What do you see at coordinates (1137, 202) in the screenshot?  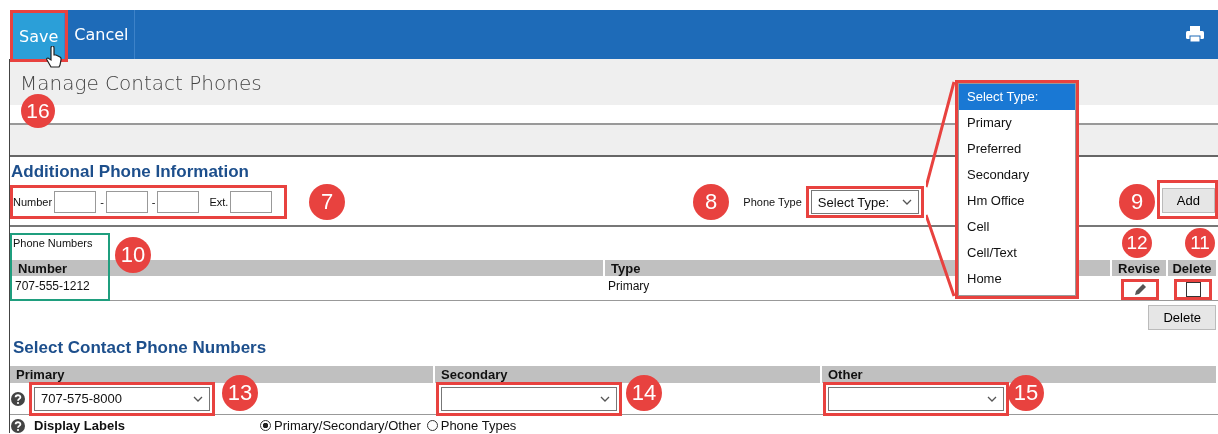 I see `callout-number: 9` at bounding box center [1137, 202].